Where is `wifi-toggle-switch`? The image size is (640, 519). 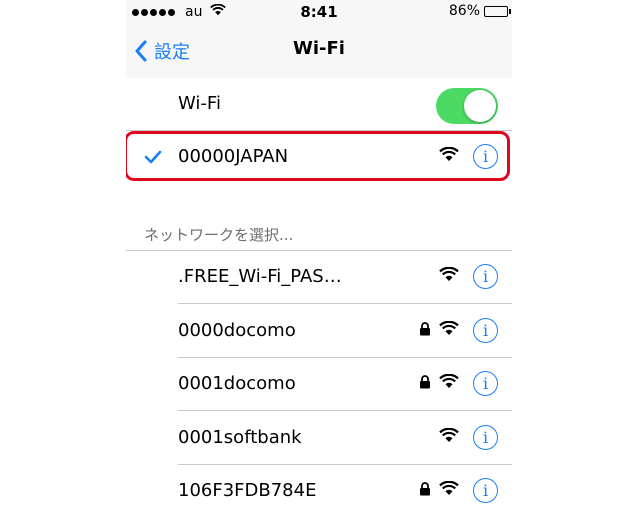 wifi-toggle-switch is located at coordinates (467, 106).